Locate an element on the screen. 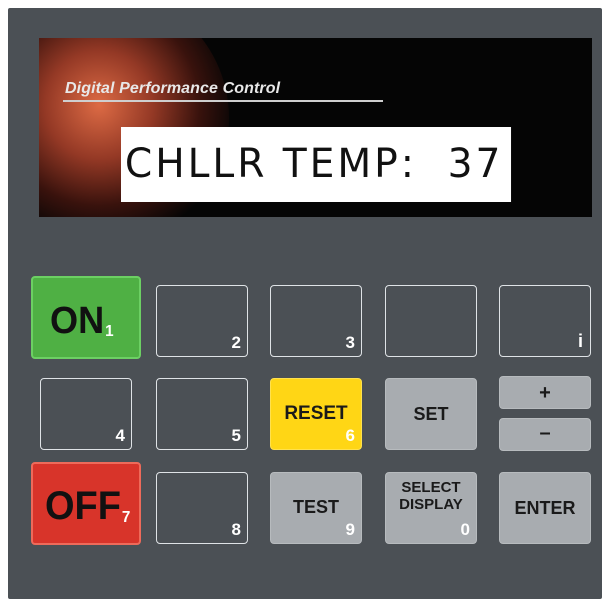  key-2-number: 2 is located at coordinates (236, 342).